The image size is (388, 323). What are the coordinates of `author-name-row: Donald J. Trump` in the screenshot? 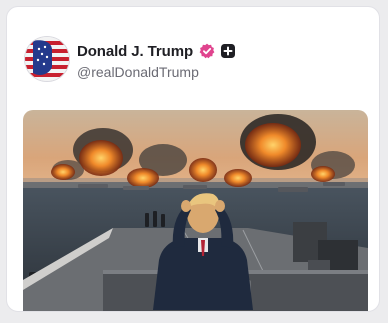 It's located at (156, 51).